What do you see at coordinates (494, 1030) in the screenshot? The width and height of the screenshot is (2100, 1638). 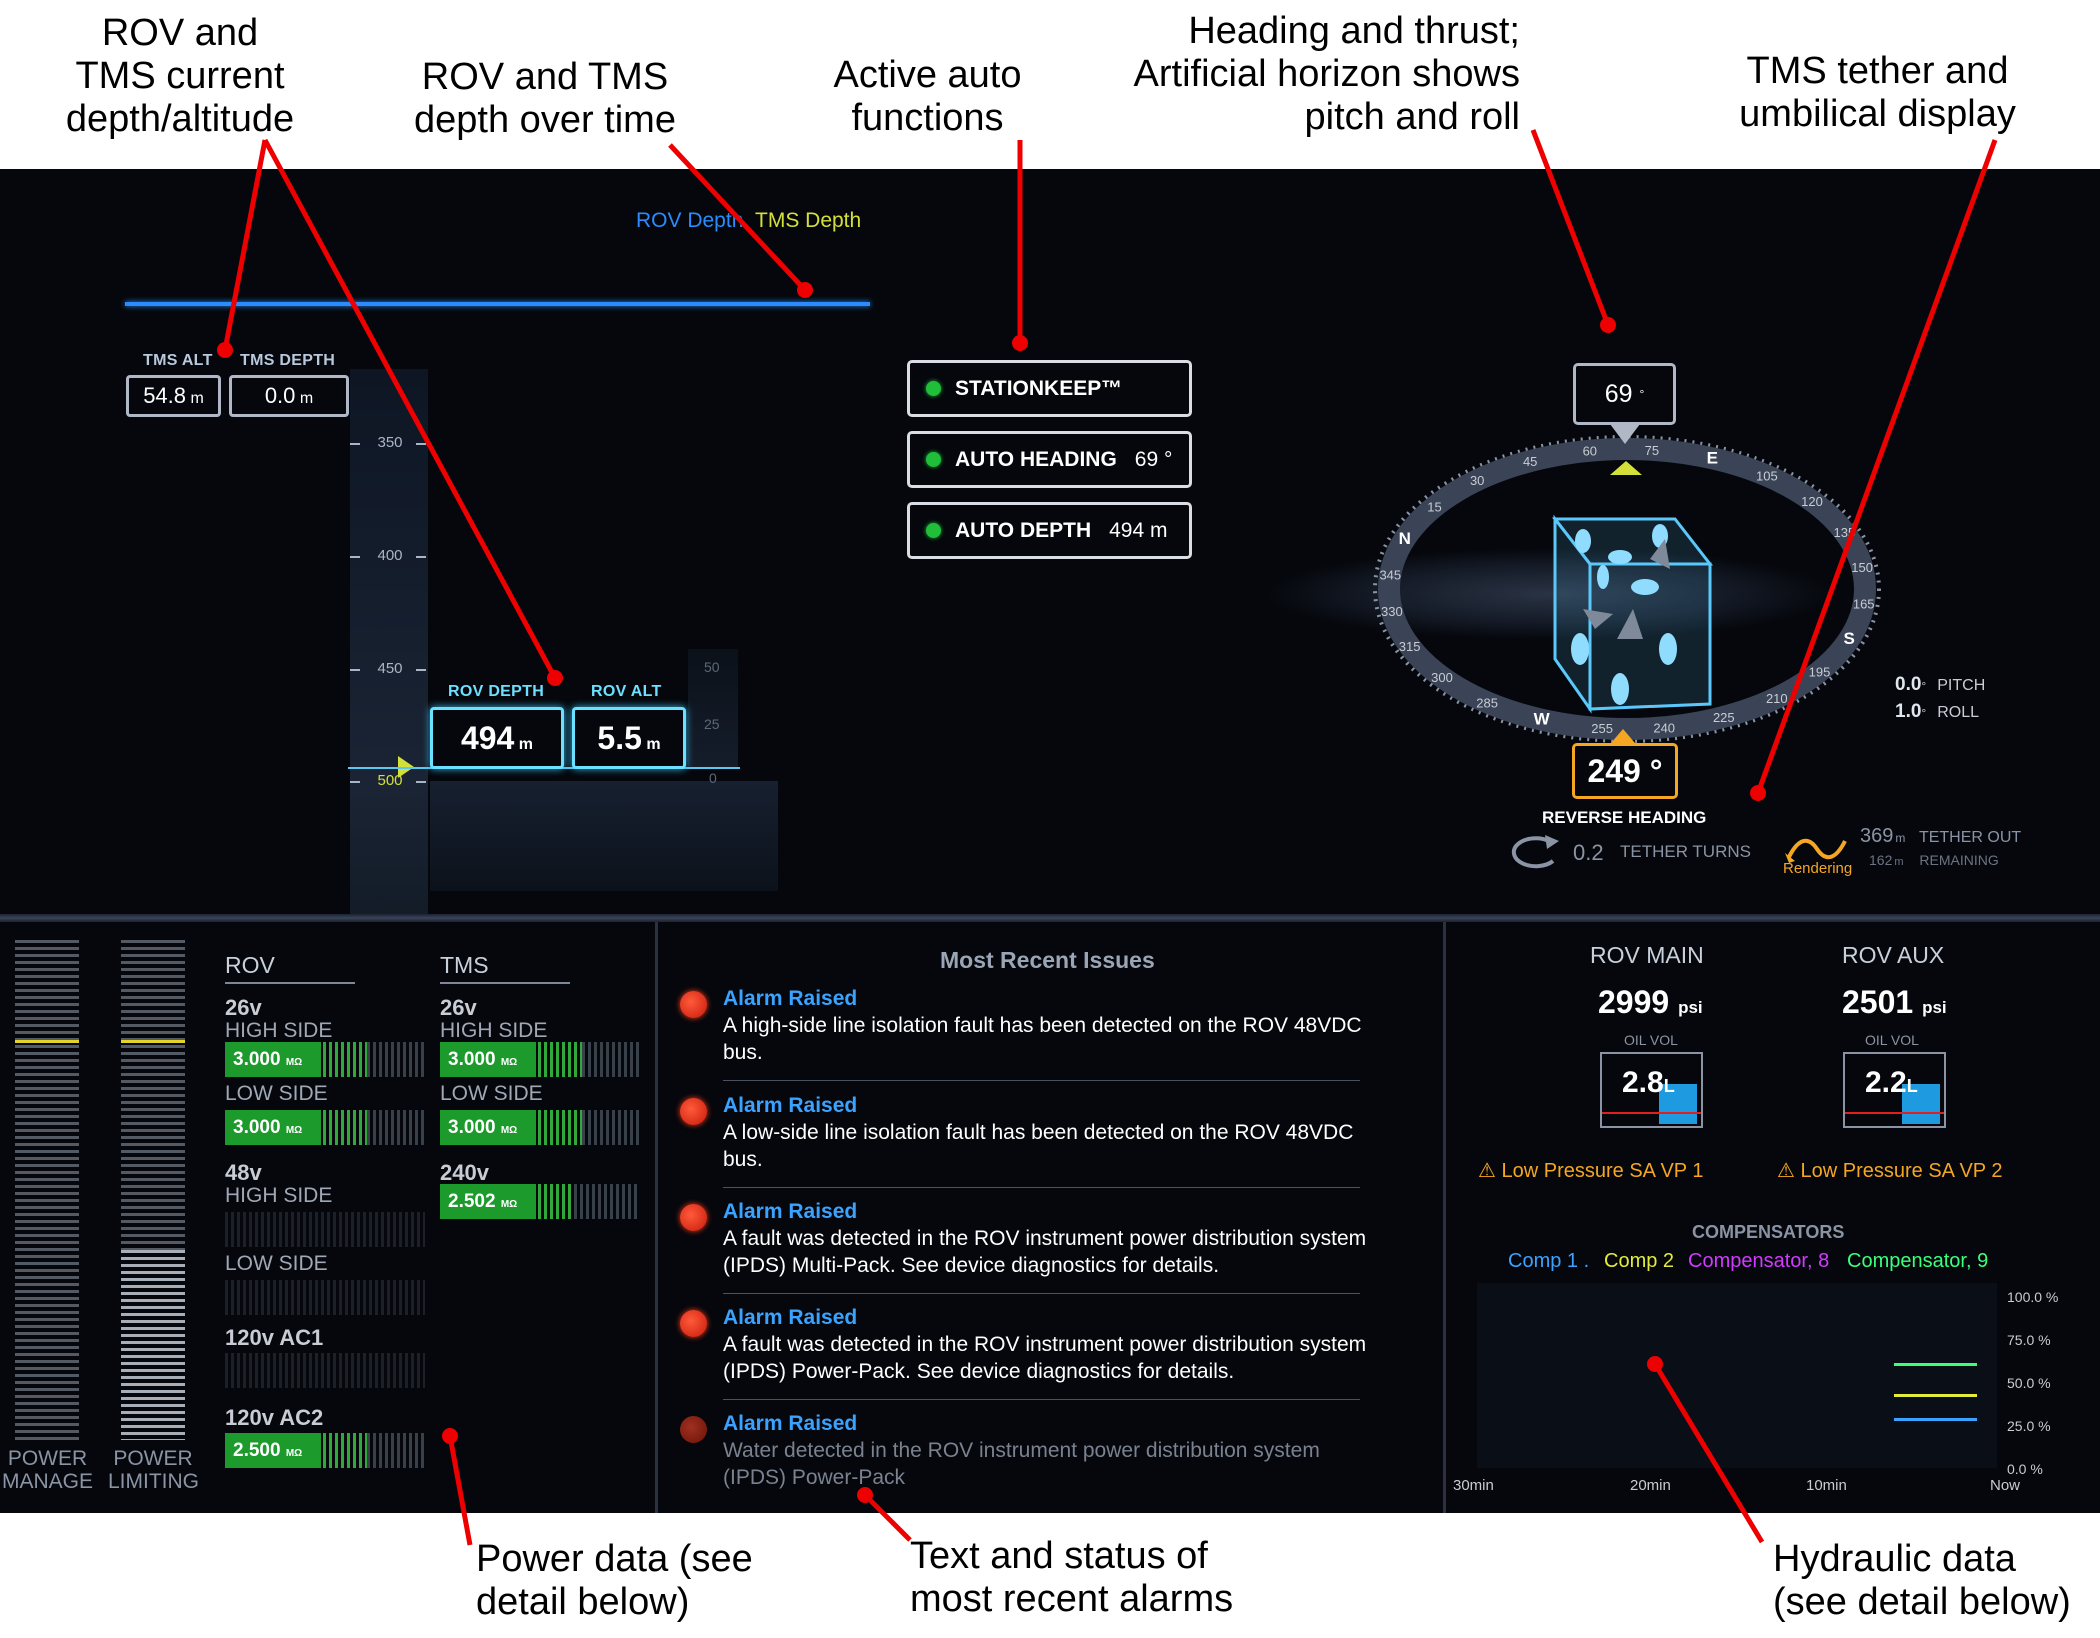 I see `tms-26v-high-label: HIGH SIDE` at bounding box center [494, 1030].